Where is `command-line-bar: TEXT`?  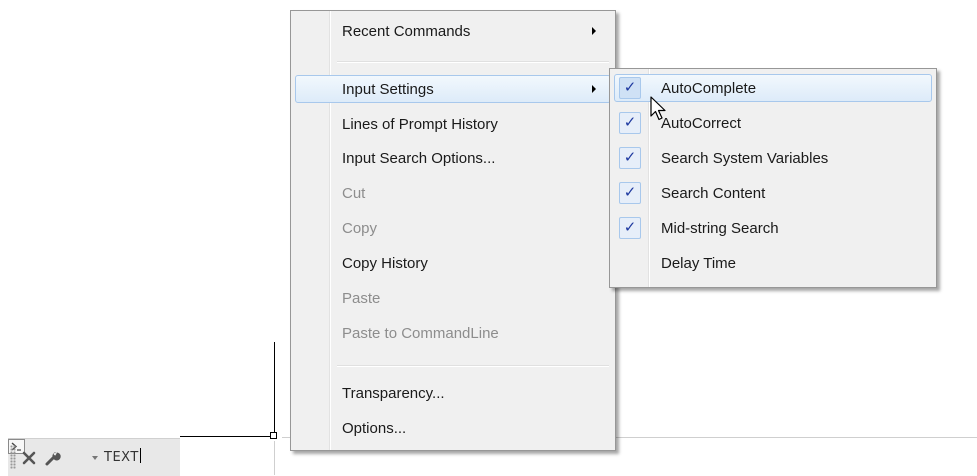
command-line-bar: TEXT is located at coordinates (94, 457).